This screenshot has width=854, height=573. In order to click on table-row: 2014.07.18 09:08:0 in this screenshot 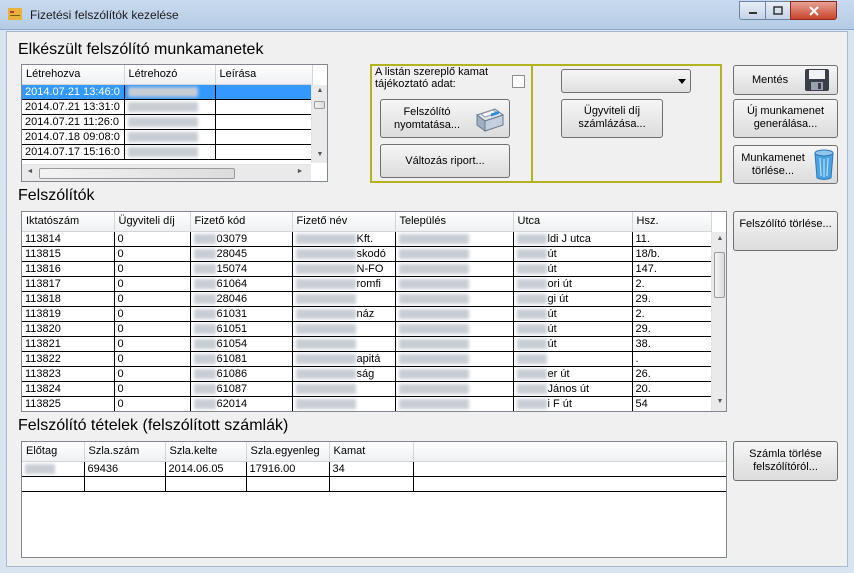, I will do `click(167, 137)`.